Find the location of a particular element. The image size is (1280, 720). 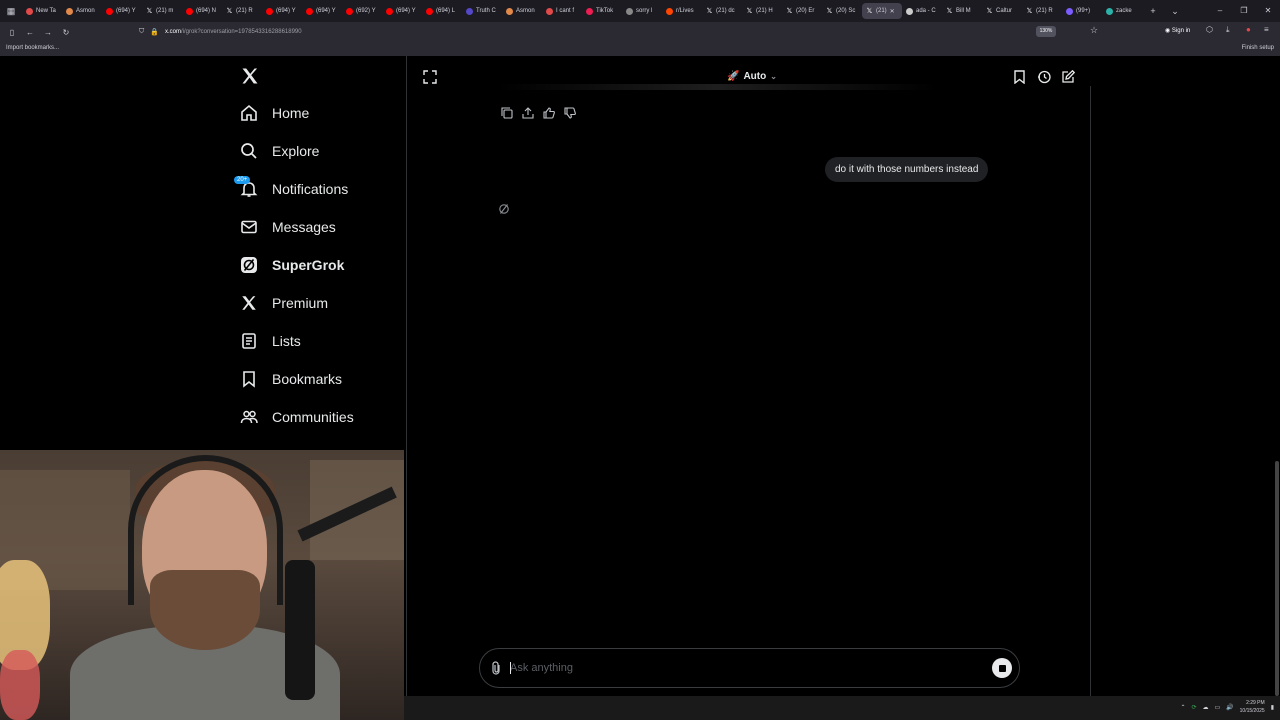

thumbs-up-icon is located at coordinates (549, 113).